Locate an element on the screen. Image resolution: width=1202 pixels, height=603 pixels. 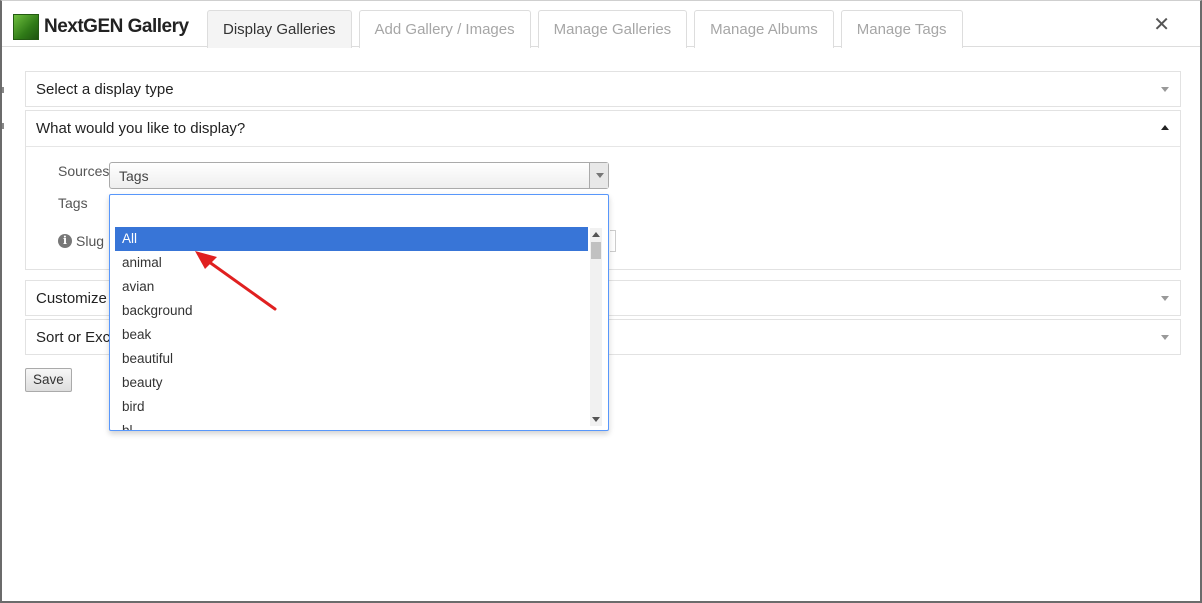
sources-label: Sources is located at coordinates (84, 171).